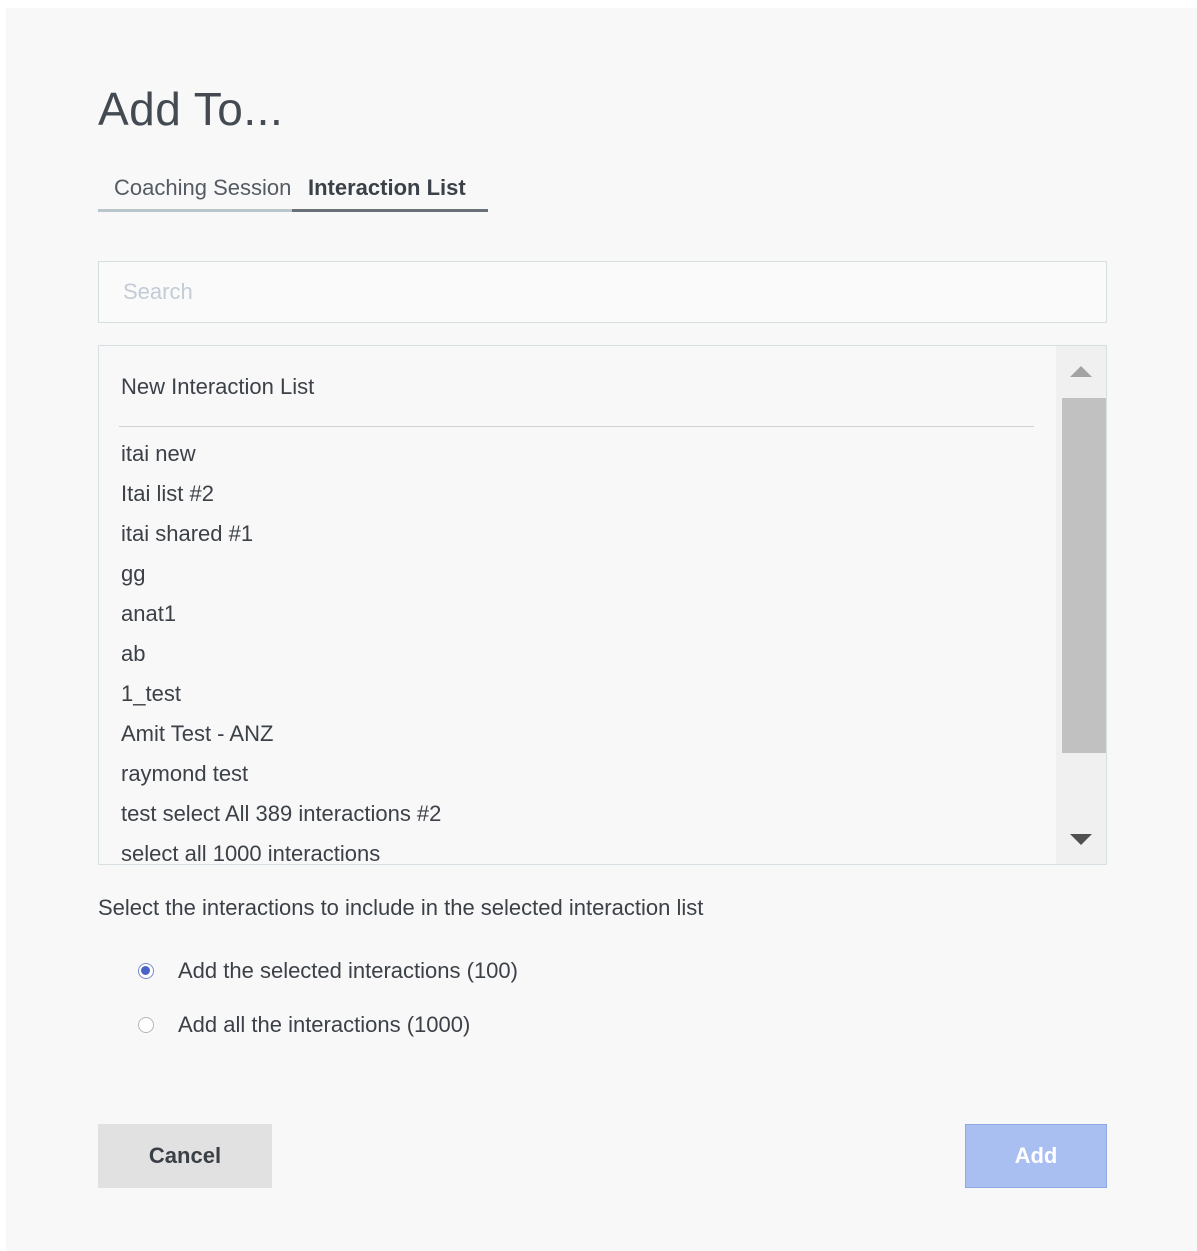 The height and width of the screenshot is (1251, 1197). What do you see at coordinates (602, 292) in the screenshot?
I see `search-input` at bounding box center [602, 292].